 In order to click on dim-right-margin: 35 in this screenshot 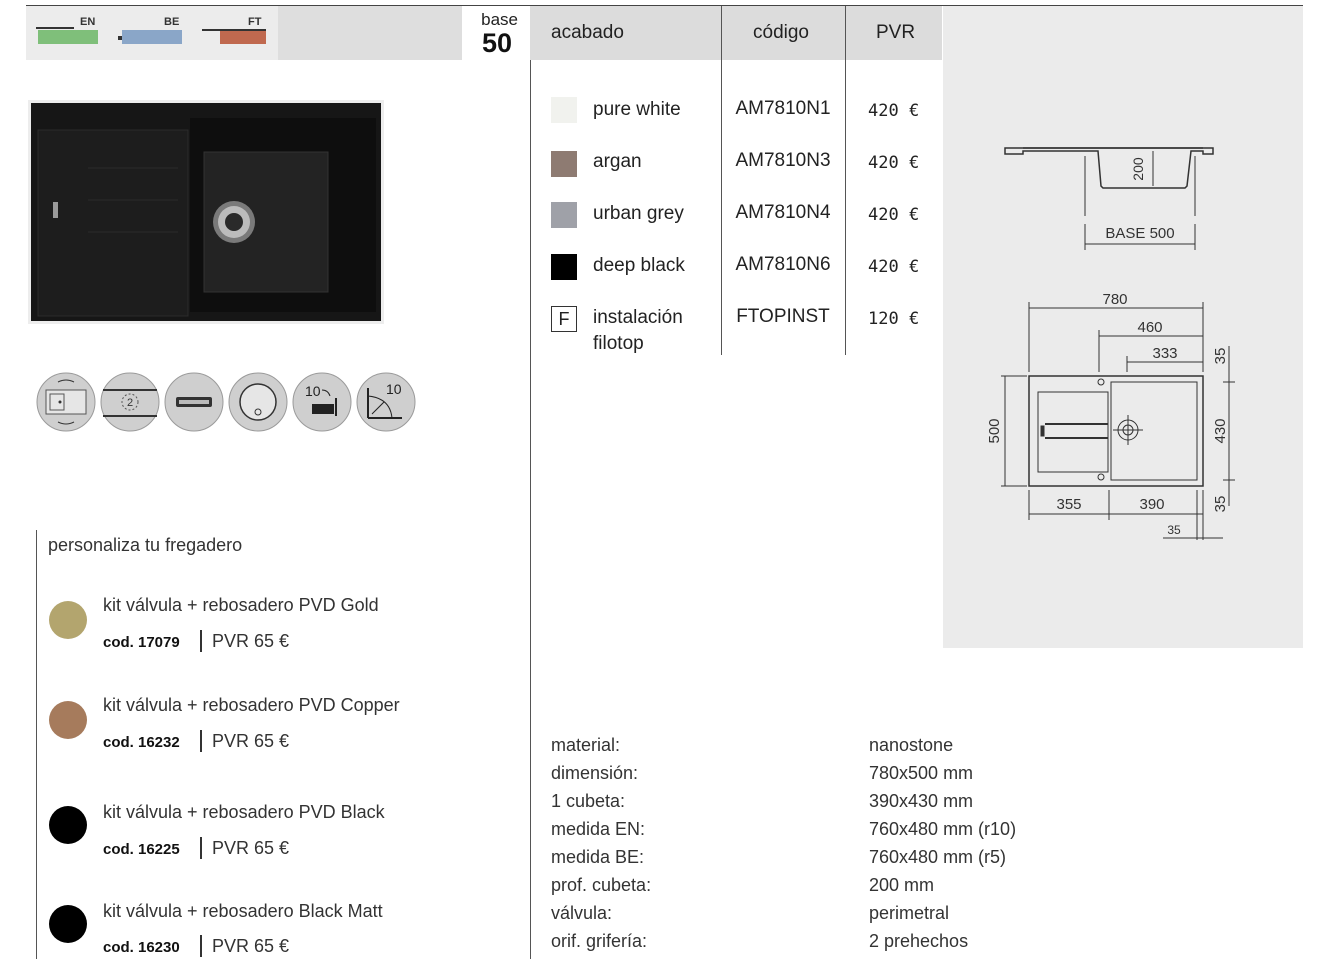, I will do `click(1174, 530)`.